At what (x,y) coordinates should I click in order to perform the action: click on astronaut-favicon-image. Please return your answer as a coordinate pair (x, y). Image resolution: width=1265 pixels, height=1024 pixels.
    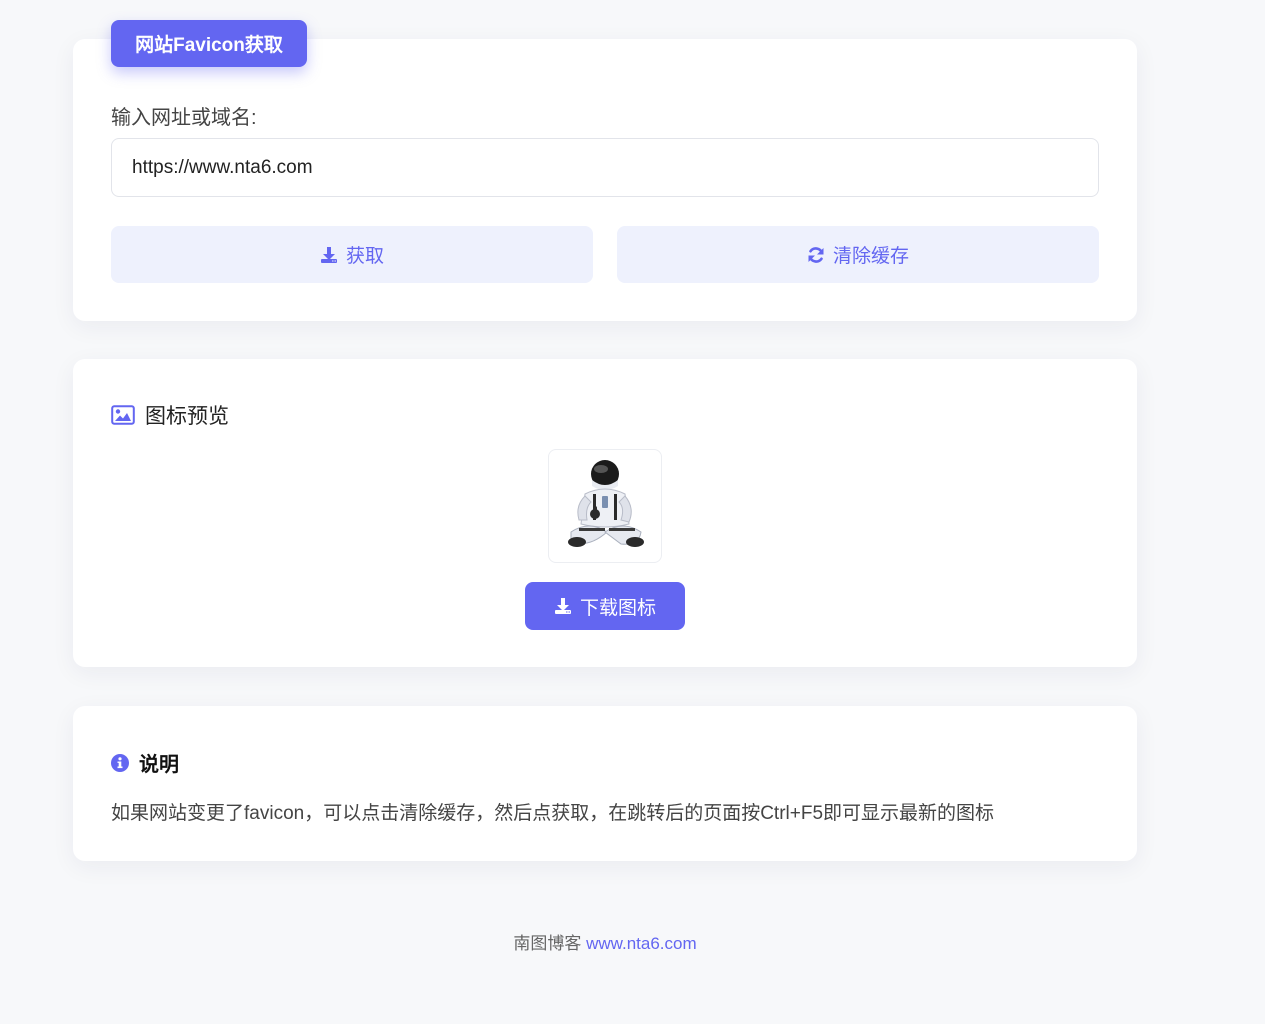
    Looking at the image, I should click on (606, 503).